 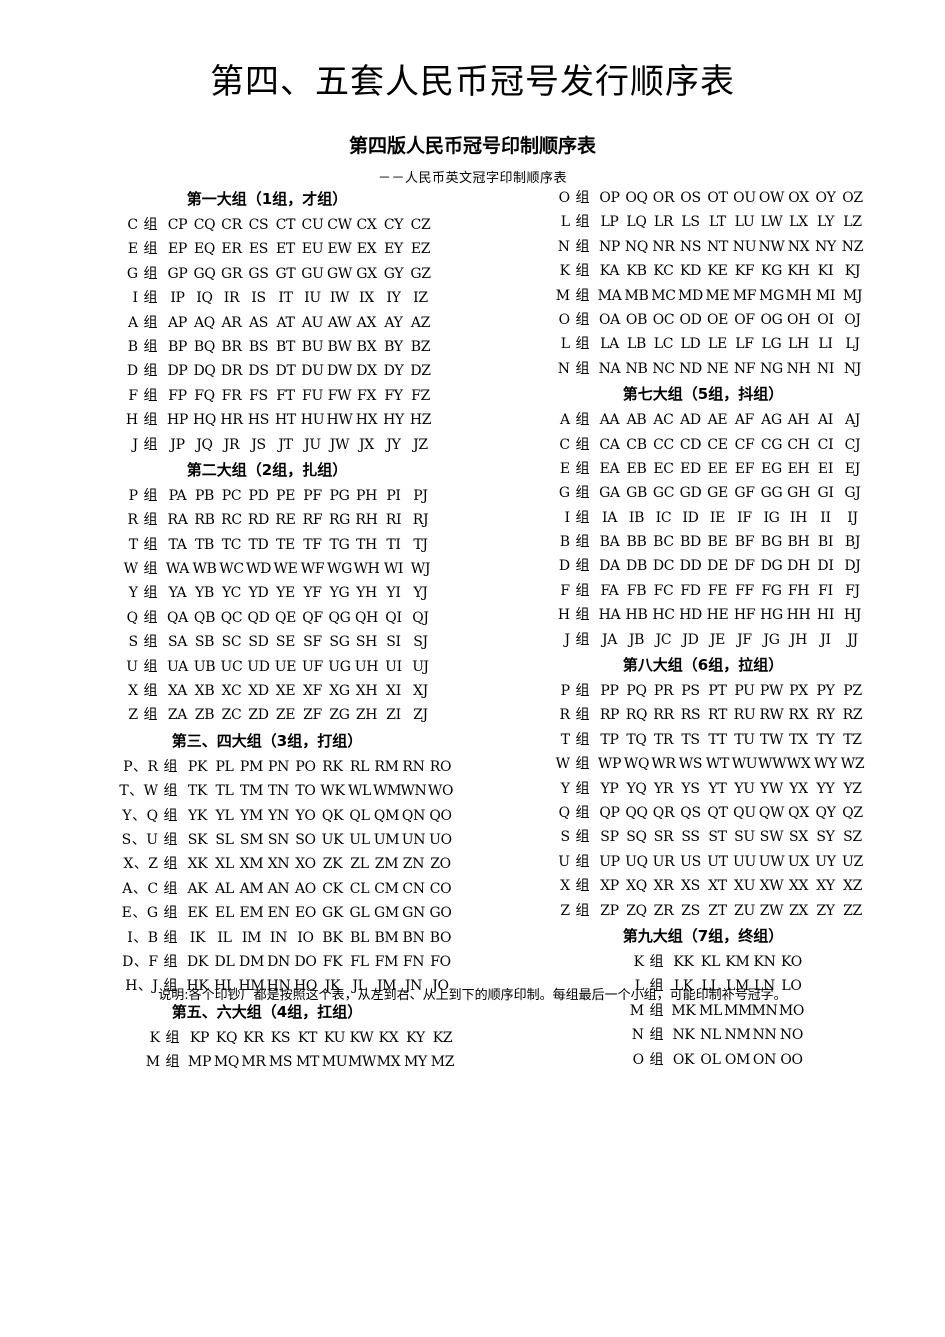 What do you see at coordinates (292, 347) in the screenshot?
I see `table-row: B 组 BP BQ BR BS BT BU BW BX BY BZ` at bounding box center [292, 347].